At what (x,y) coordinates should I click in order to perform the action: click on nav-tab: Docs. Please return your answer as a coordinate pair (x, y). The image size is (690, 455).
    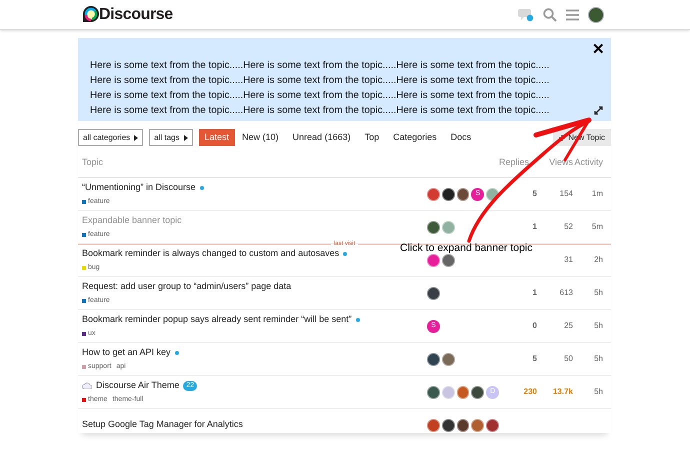
    Looking at the image, I should click on (461, 137).